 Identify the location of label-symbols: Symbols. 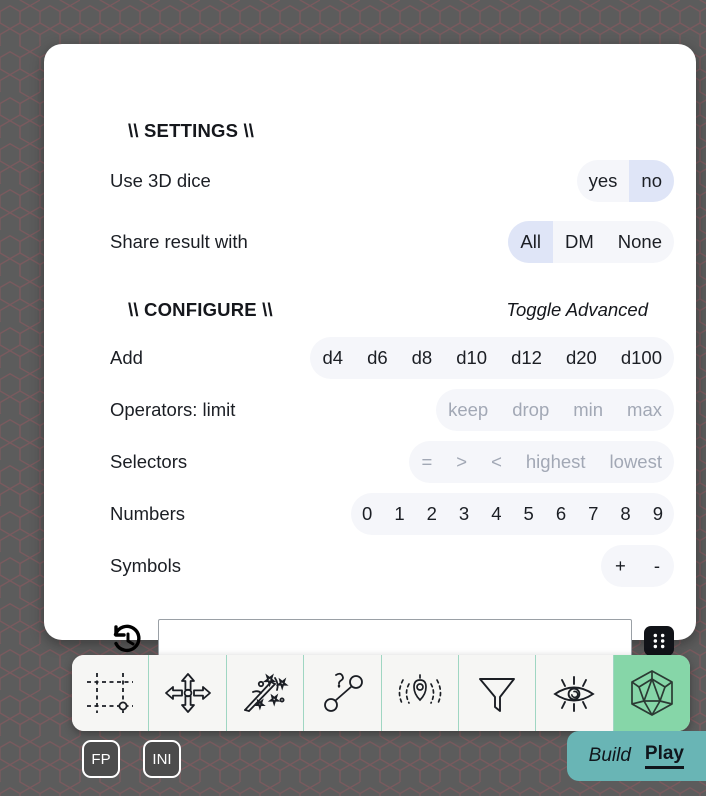
(145, 565).